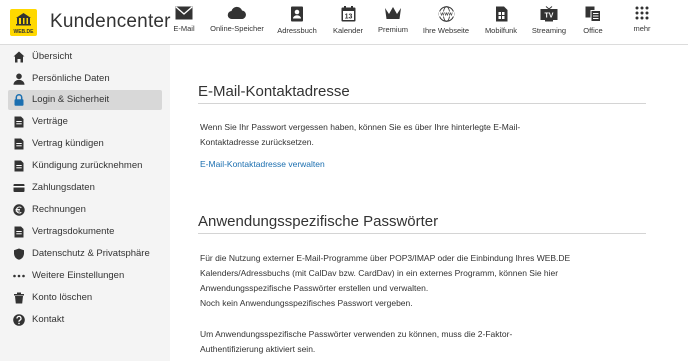  I want to click on sidebar-item-label: Kontakt, so click(48, 319).